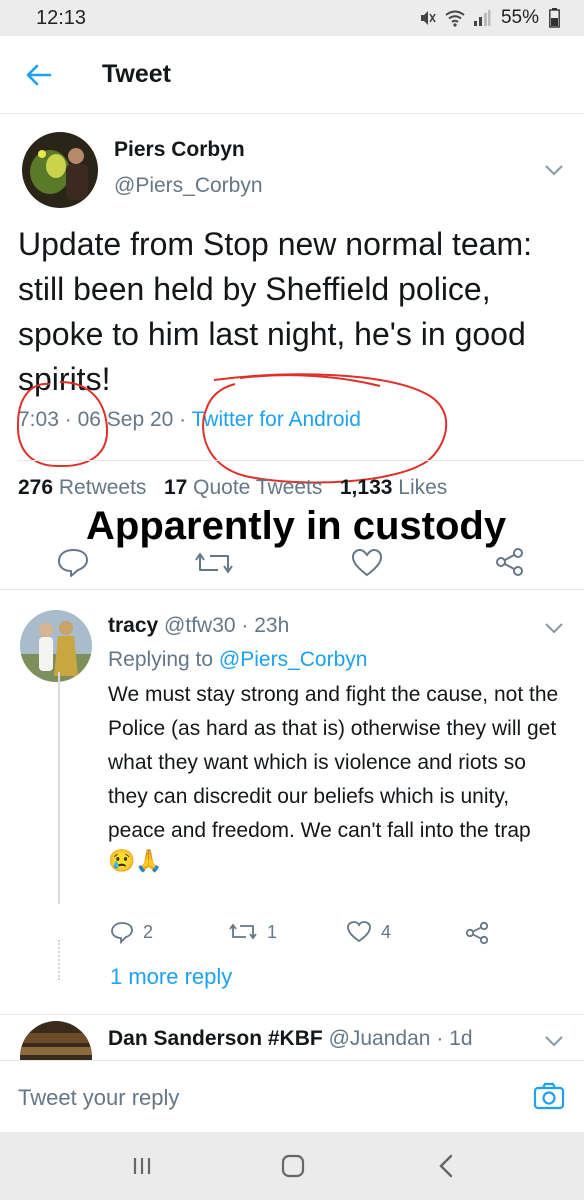 This screenshot has height=1200, width=584. Describe the element at coordinates (455, 18) in the screenshot. I see `wifi-icon` at that location.